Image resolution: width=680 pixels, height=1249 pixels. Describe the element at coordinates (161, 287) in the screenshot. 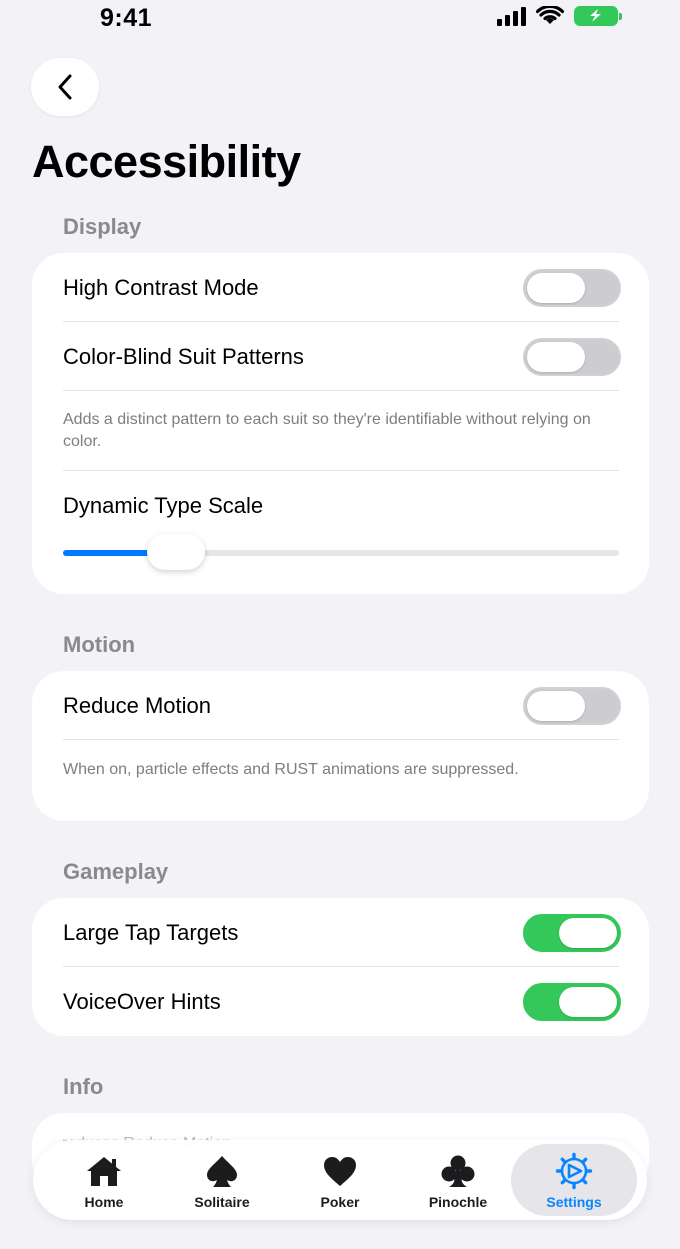

I see `high-contrast-label: High Contrast Mode` at that location.